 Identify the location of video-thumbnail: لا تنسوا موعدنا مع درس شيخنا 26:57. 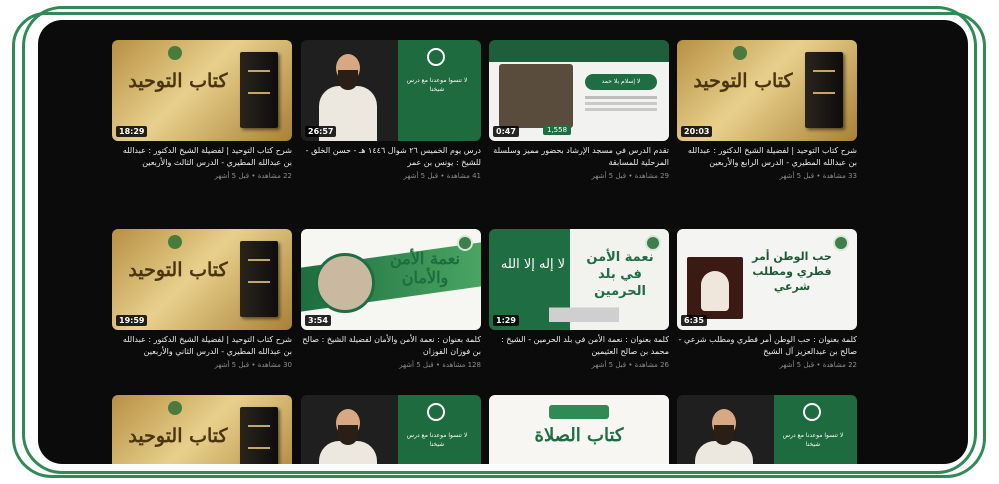
(391, 90).